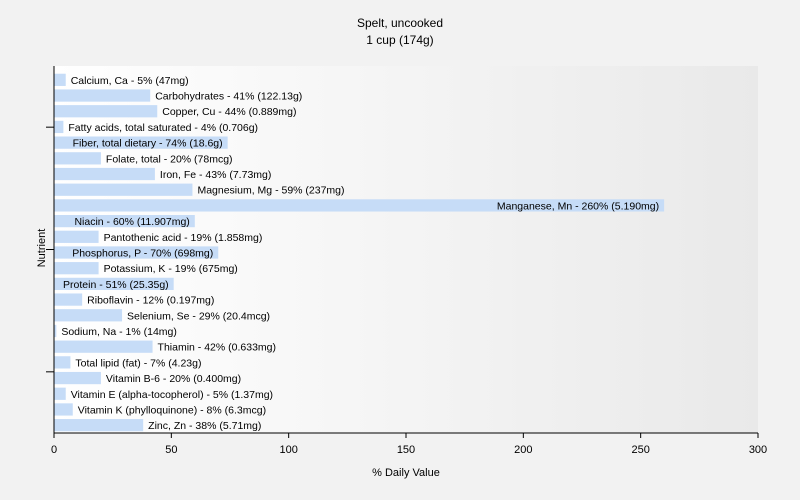 This screenshot has width=800, height=500. Describe the element at coordinates (54, 450) in the screenshot. I see `x-tick-label: 0` at that location.